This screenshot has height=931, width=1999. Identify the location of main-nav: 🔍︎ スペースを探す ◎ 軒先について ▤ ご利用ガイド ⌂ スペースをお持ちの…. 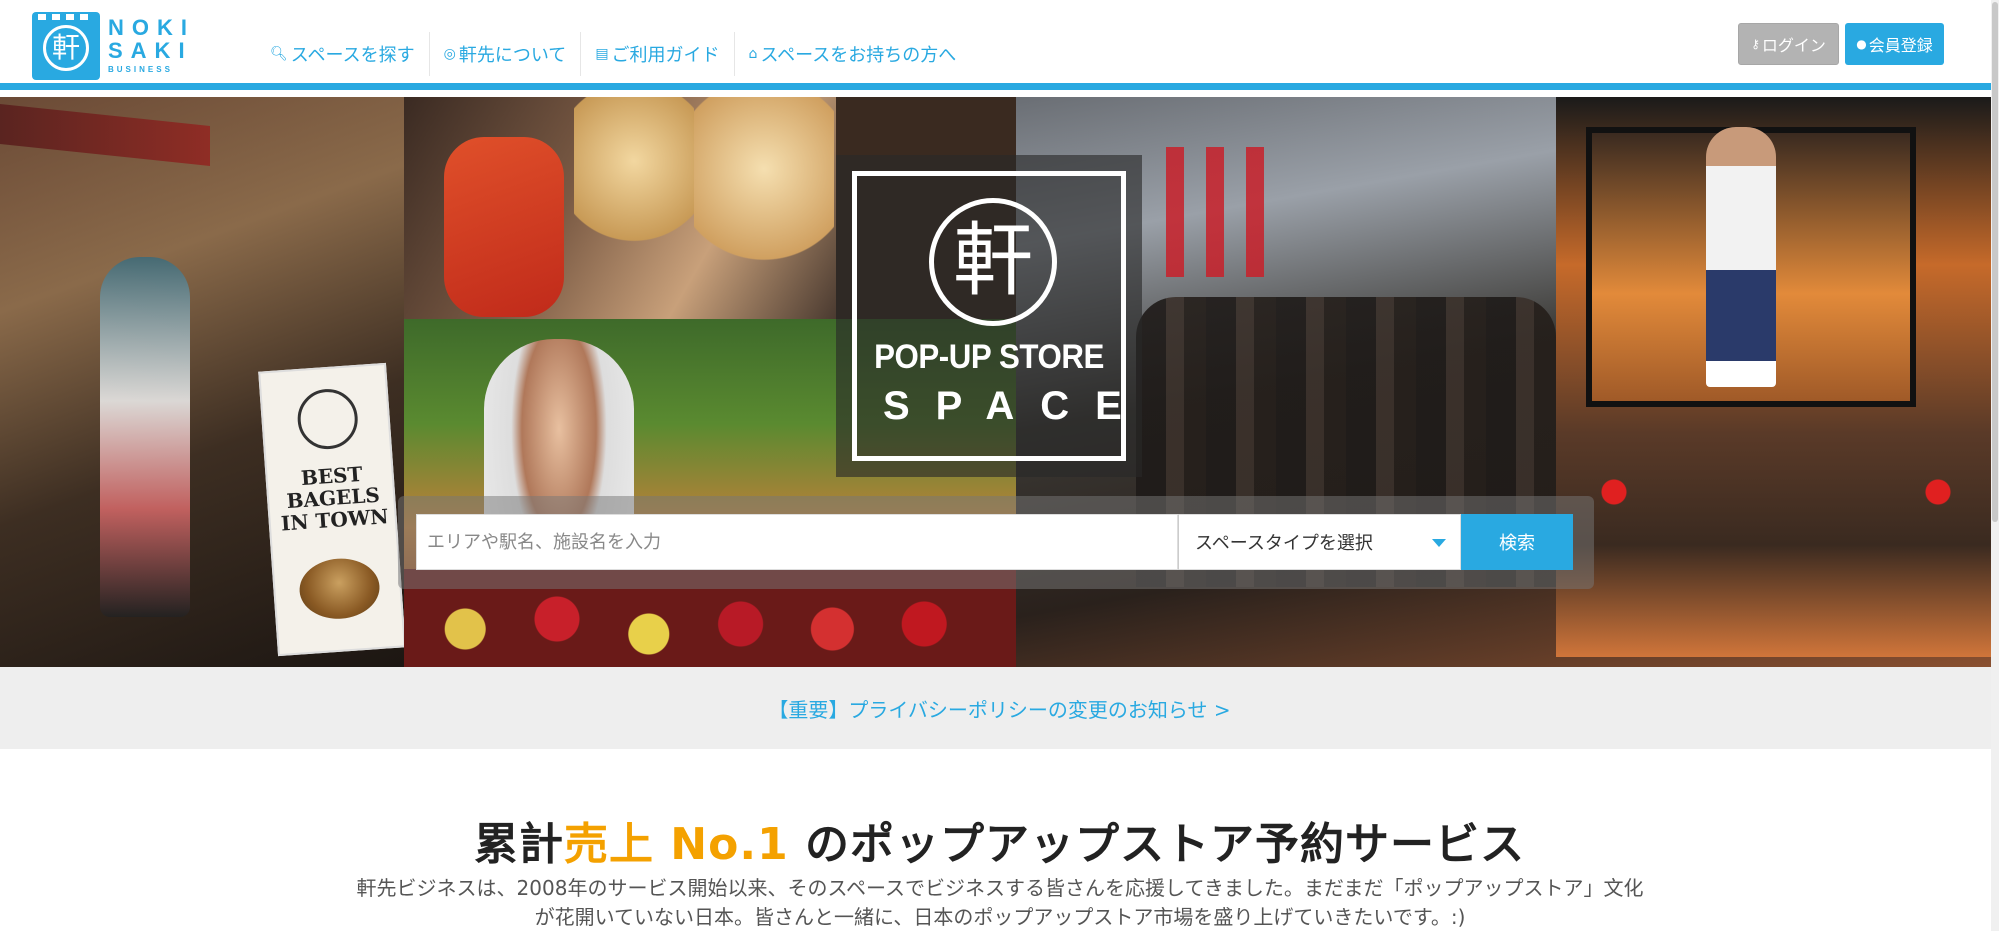
(613, 54).